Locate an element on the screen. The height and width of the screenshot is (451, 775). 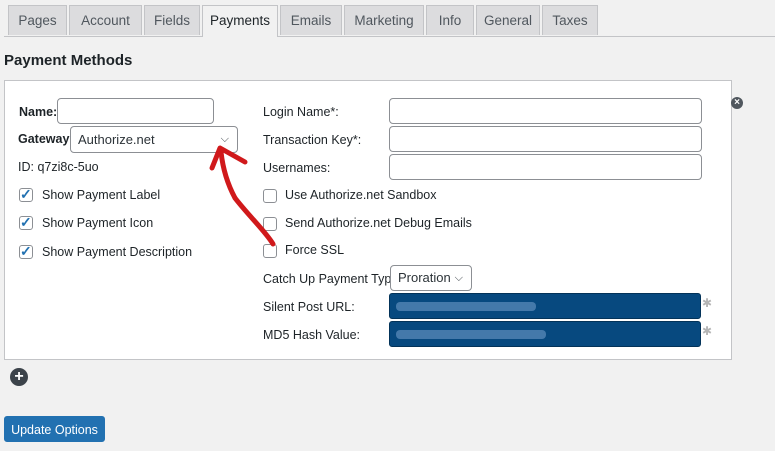
tab-account: Account is located at coordinates (105, 20).